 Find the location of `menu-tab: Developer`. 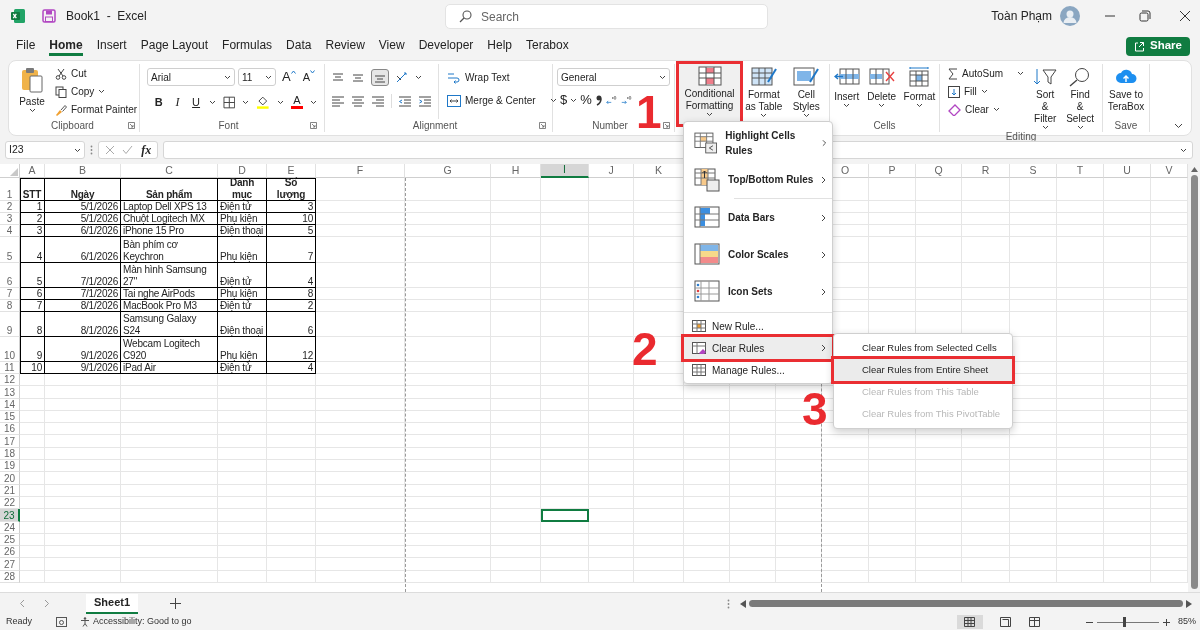

menu-tab: Developer is located at coordinates (446, 46).